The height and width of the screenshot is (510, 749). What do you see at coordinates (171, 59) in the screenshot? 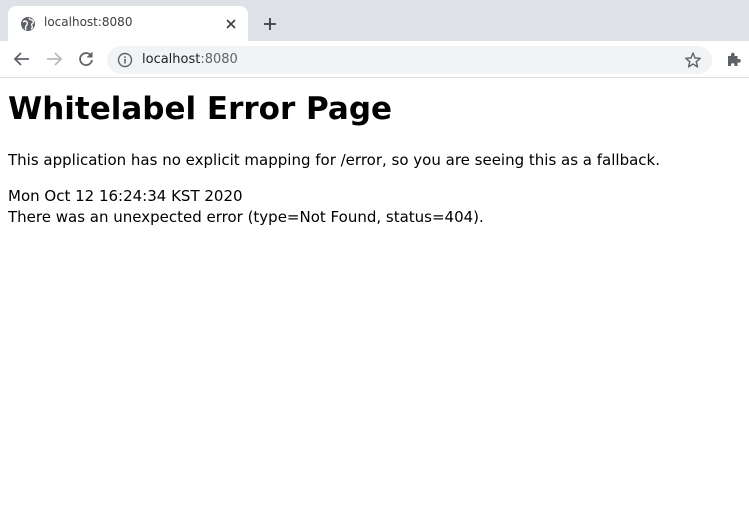
I see `url-host: localhost` at bounding box center [171, 59].